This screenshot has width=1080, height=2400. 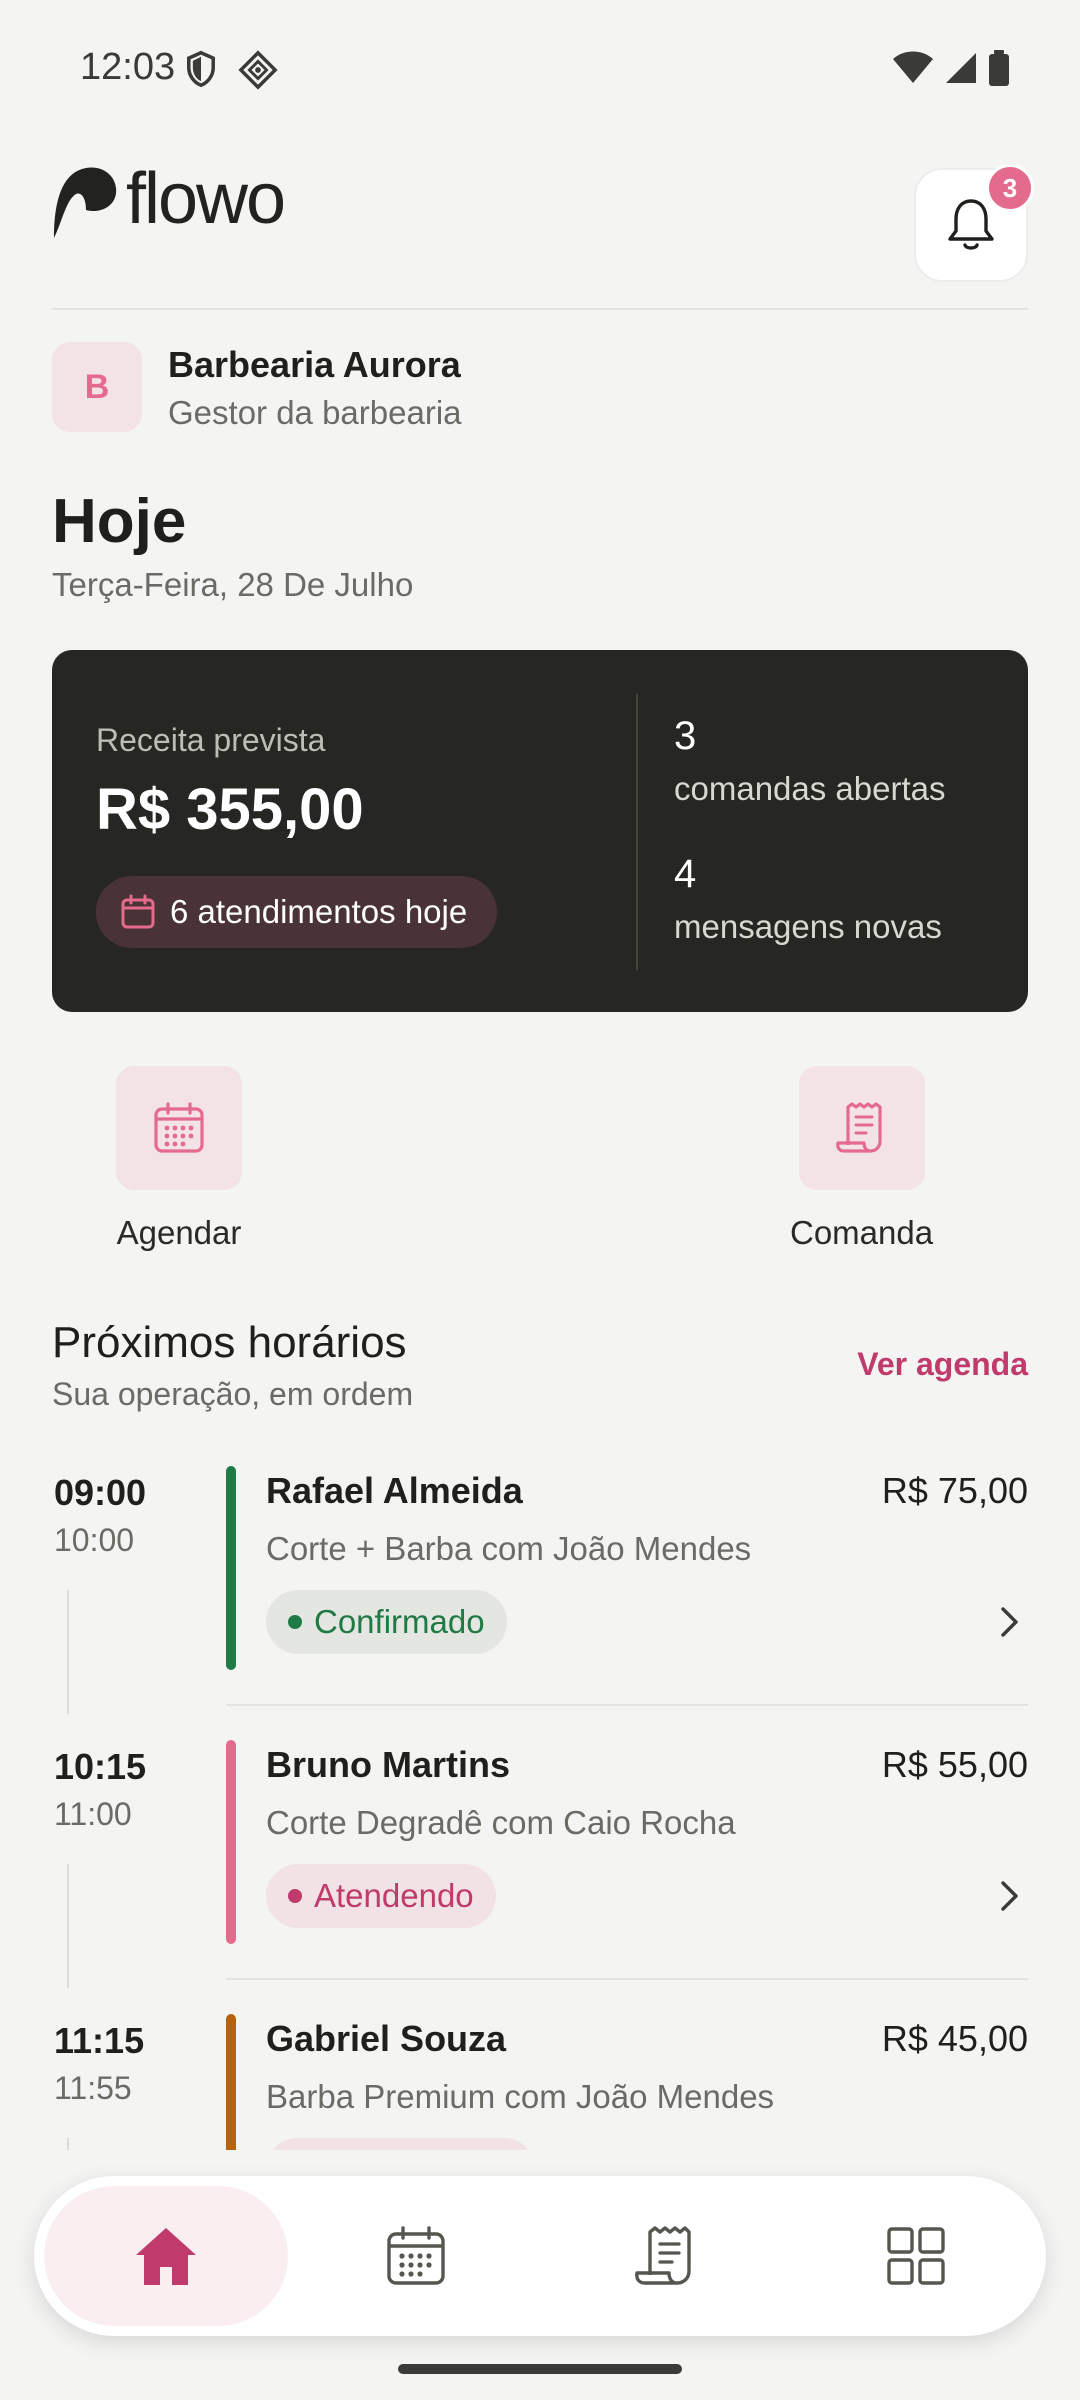 I want to click on home-indicator, so click(x=540, y=2369).